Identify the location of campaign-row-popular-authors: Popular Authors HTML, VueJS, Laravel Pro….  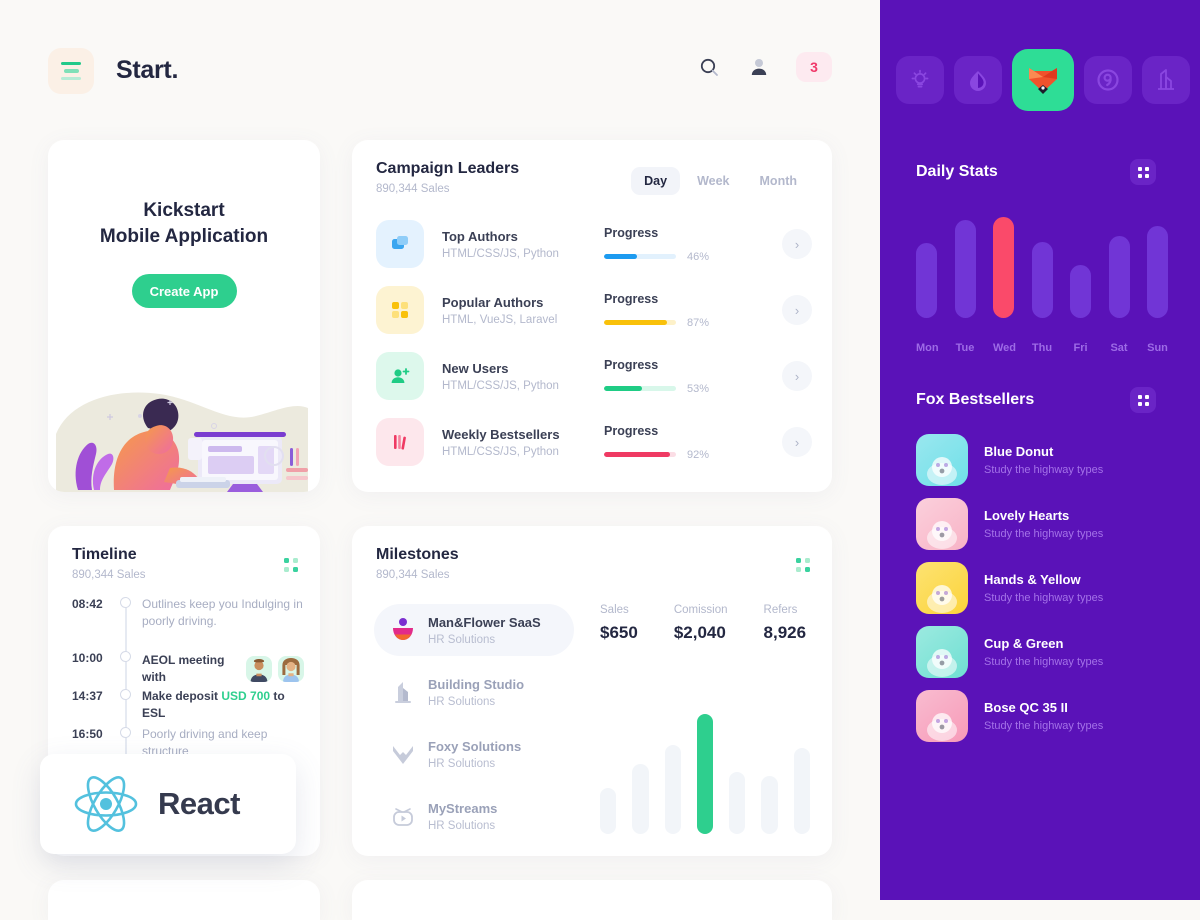
(594, 310).